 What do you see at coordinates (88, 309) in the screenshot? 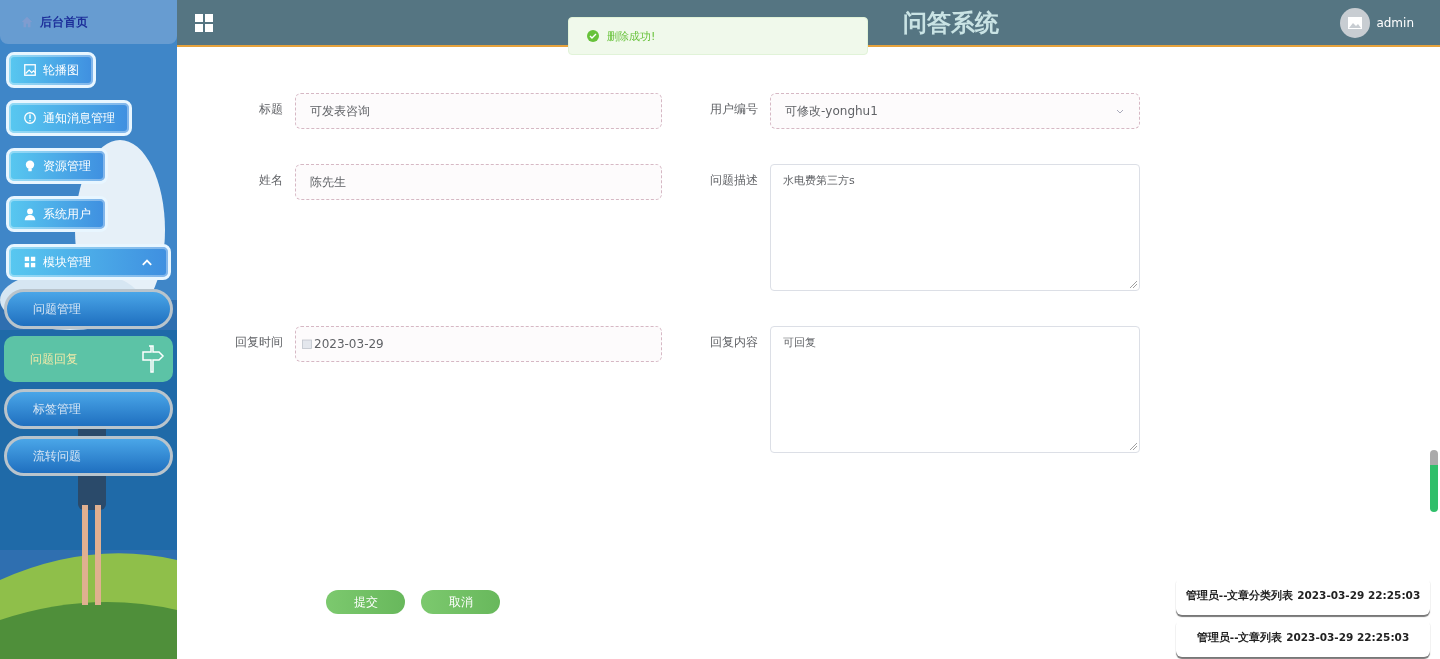
I see `submenu-item: 问题管理` at bounding box center [88, 309].